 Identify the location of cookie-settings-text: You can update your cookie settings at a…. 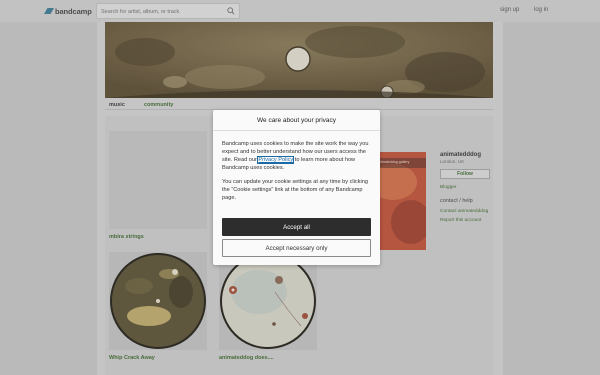
(295, 190).